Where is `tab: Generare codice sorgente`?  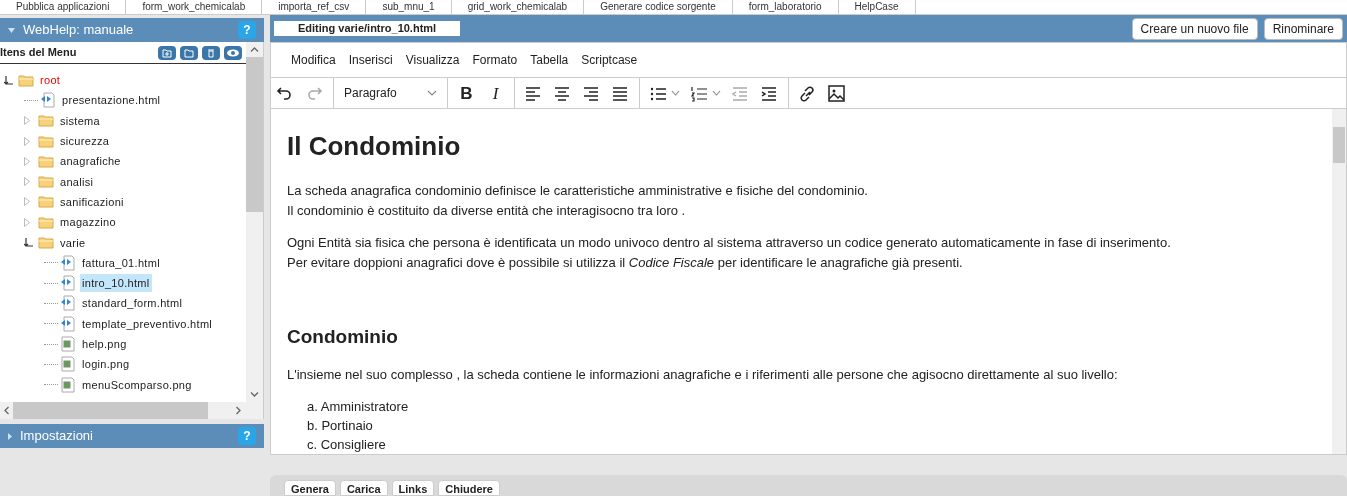 tab: Generare codice sorgente is located at coordinates (658, 7).